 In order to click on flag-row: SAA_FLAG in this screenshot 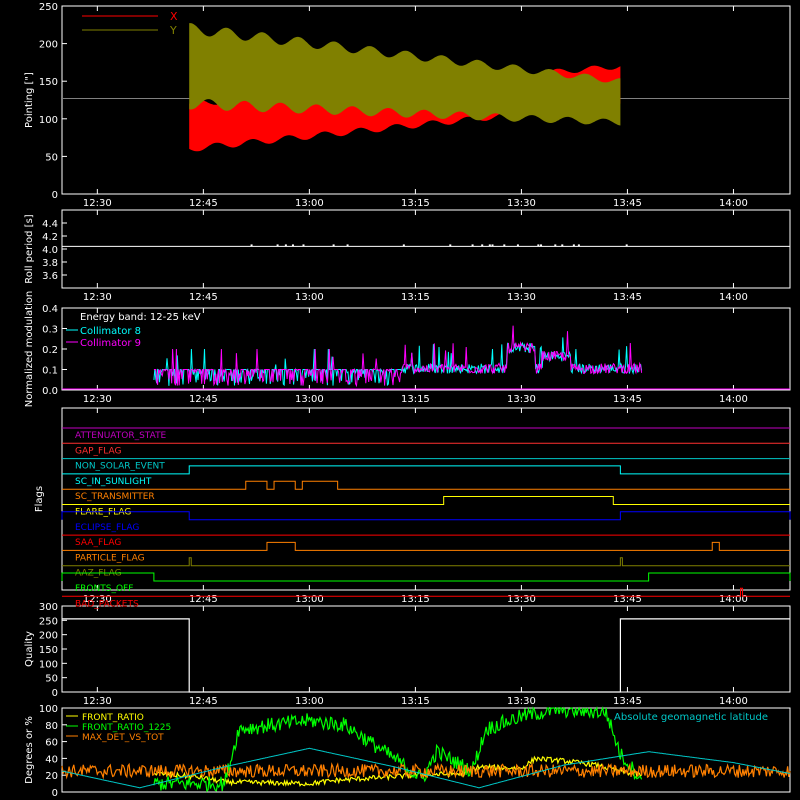, I will do `click(426, 541)`.